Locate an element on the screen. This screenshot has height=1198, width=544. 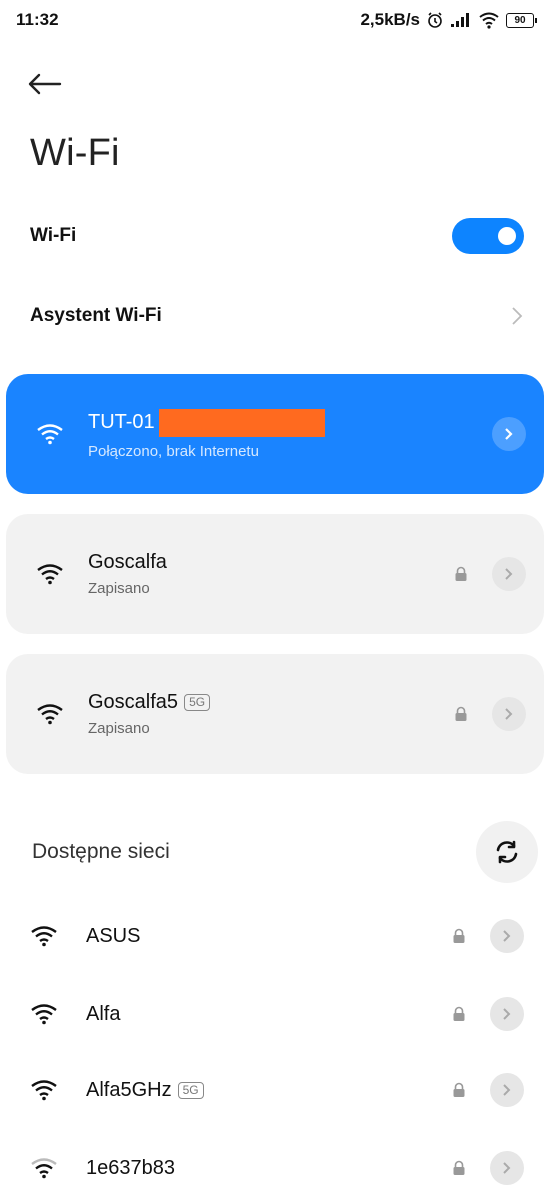
redaction-block is located at coordinates (241, 422).